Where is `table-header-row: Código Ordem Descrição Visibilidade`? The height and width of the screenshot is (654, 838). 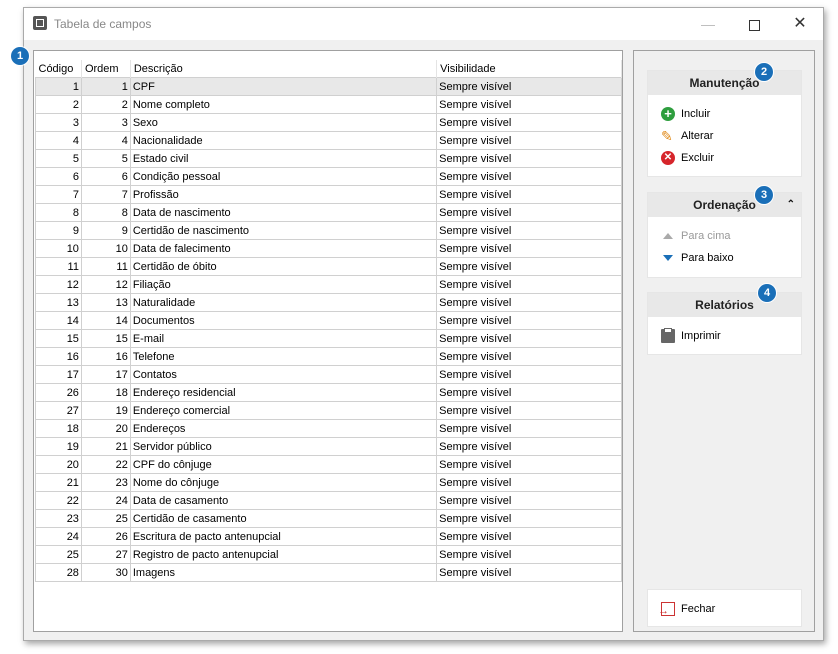
table-header-row: Código Ordem Descrição Visibilidade is located at coordinates (328, 69).